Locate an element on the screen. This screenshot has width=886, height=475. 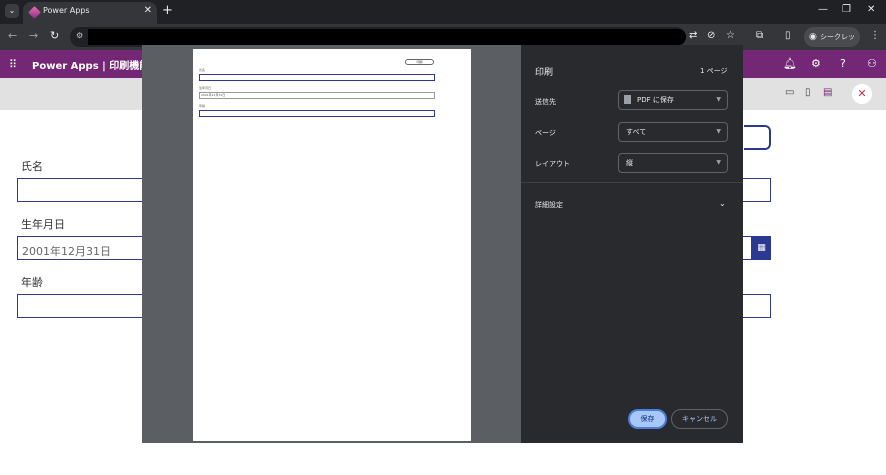
account-icon: ⚇ is located at coordinates (872, 63).